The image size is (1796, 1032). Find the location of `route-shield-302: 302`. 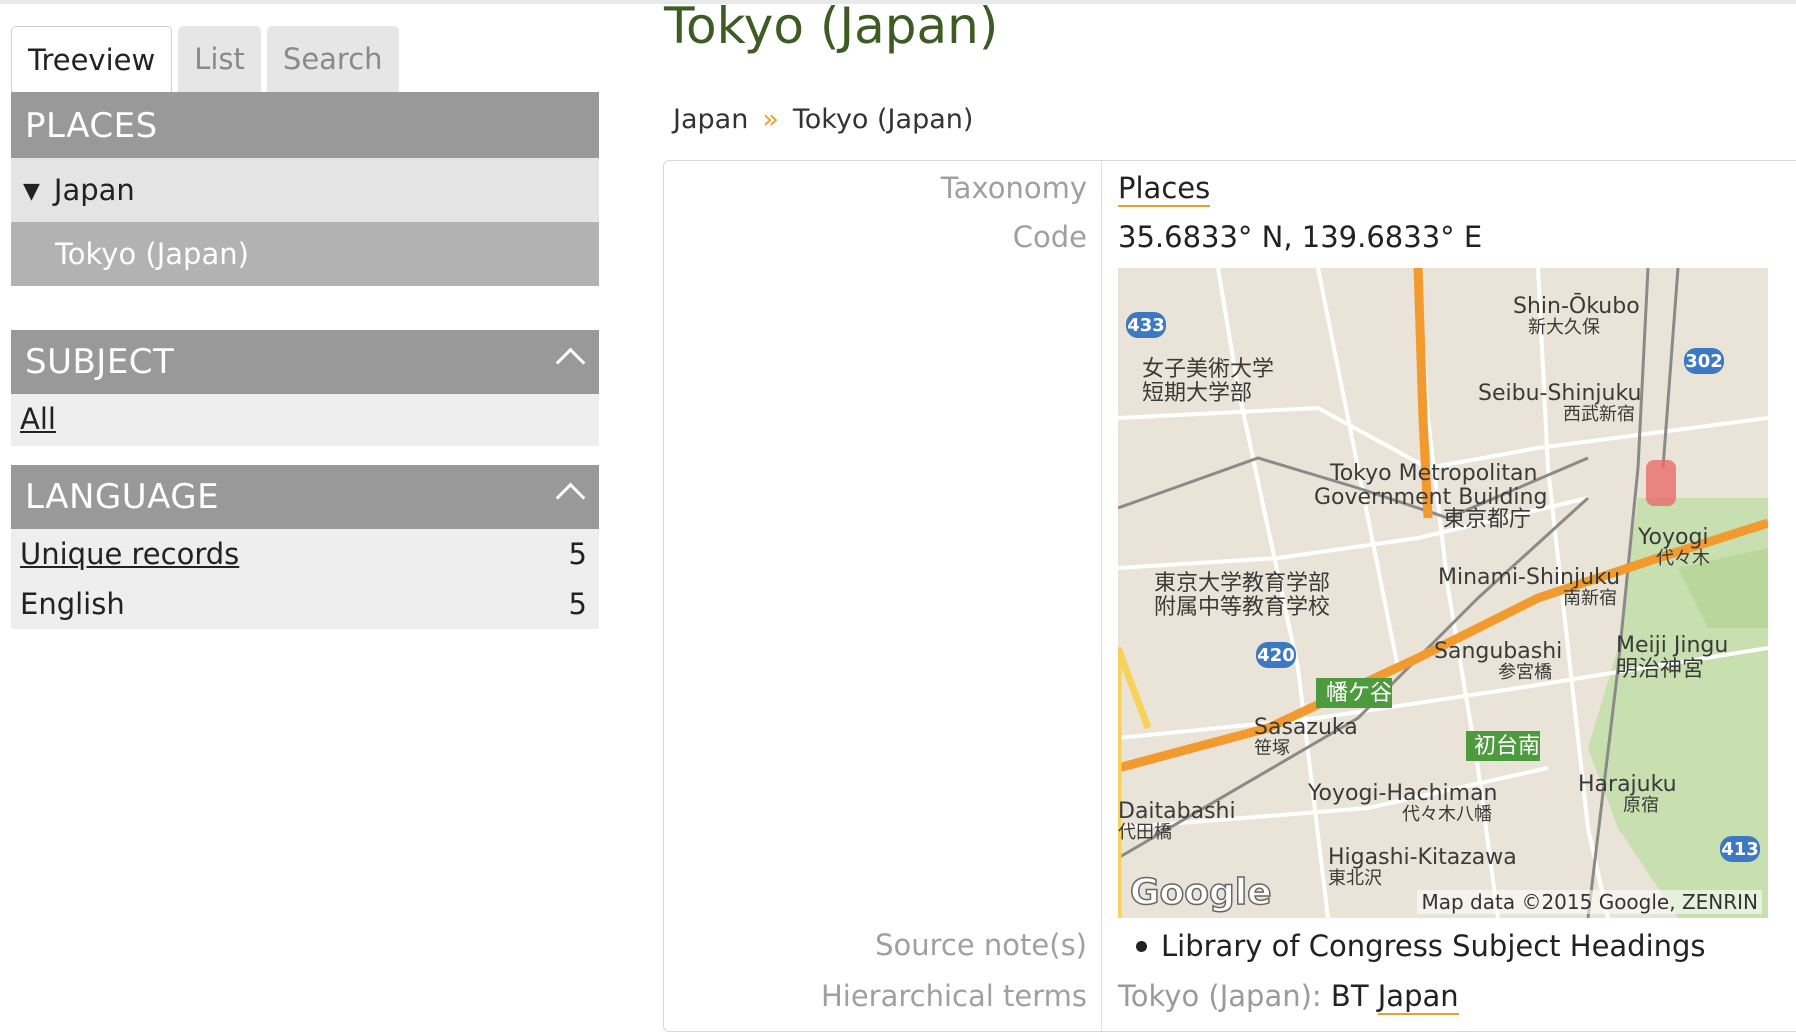

route-shield-302: 302 is located at coordinates (1704, 361).